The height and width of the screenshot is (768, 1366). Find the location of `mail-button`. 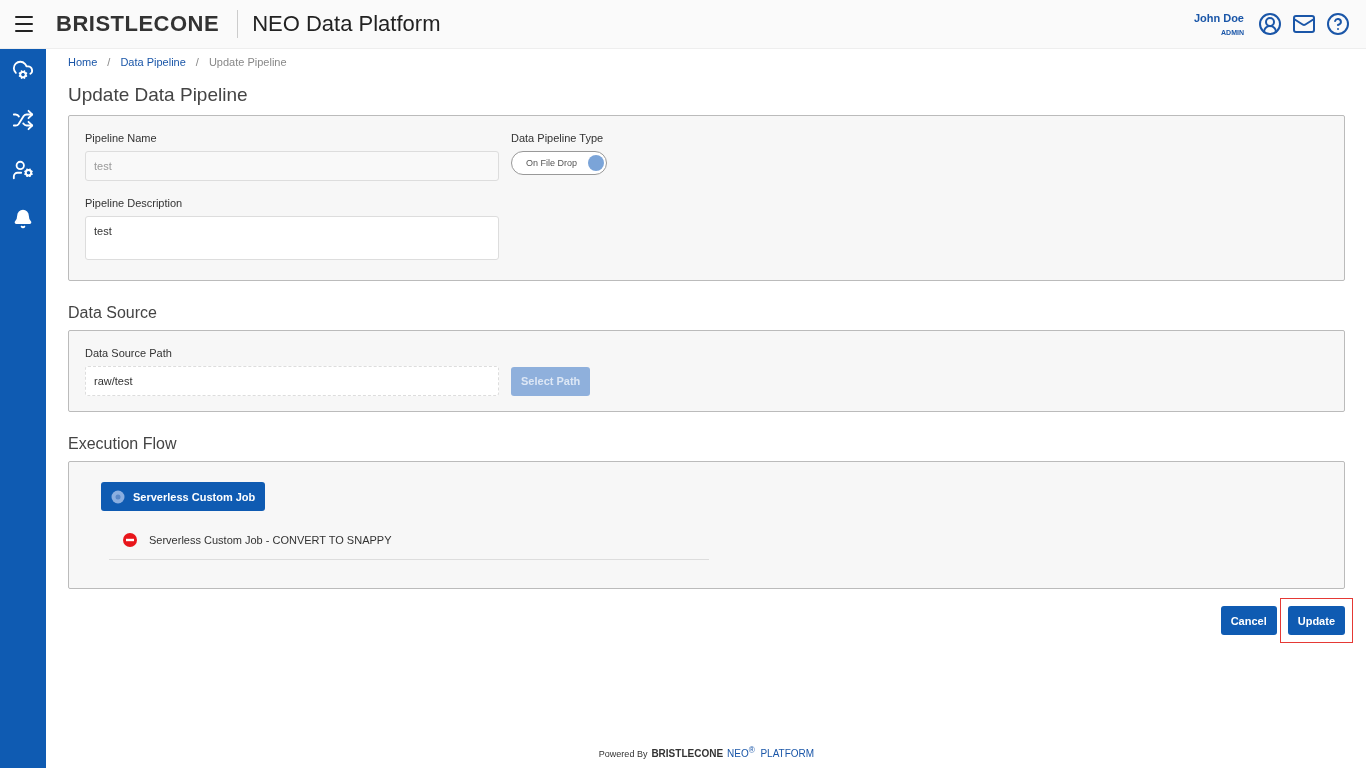

mail-button is located at coordinates (1304, 24).